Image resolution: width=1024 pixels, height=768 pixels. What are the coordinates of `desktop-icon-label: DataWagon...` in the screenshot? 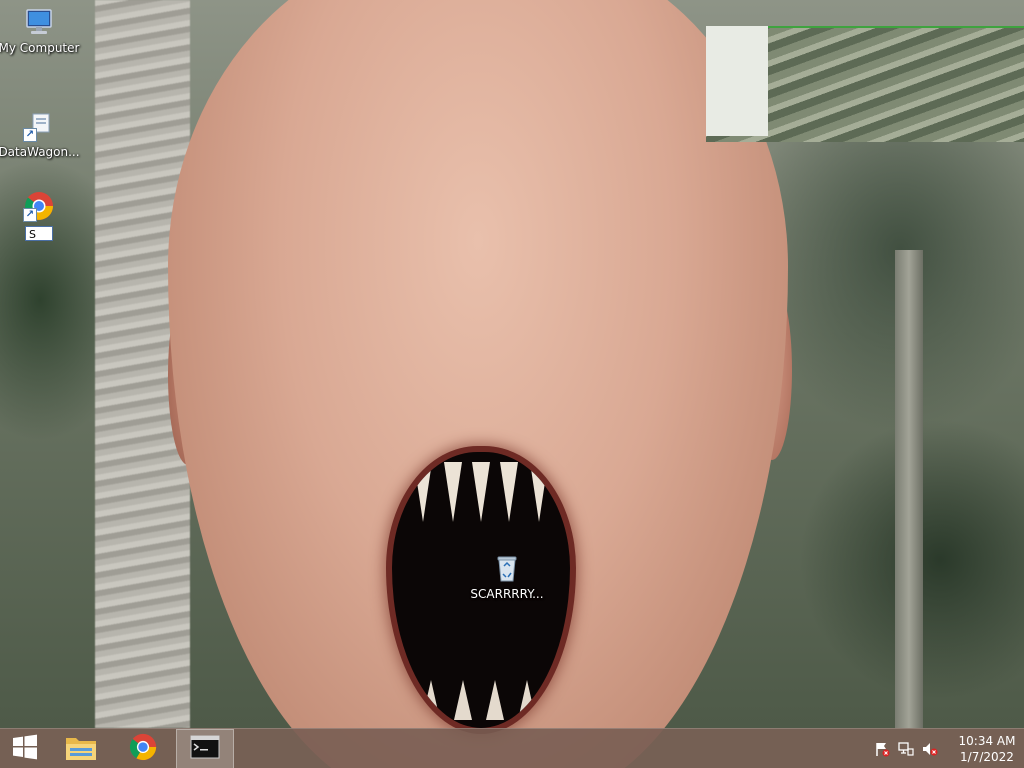 It's located at (40, 152).